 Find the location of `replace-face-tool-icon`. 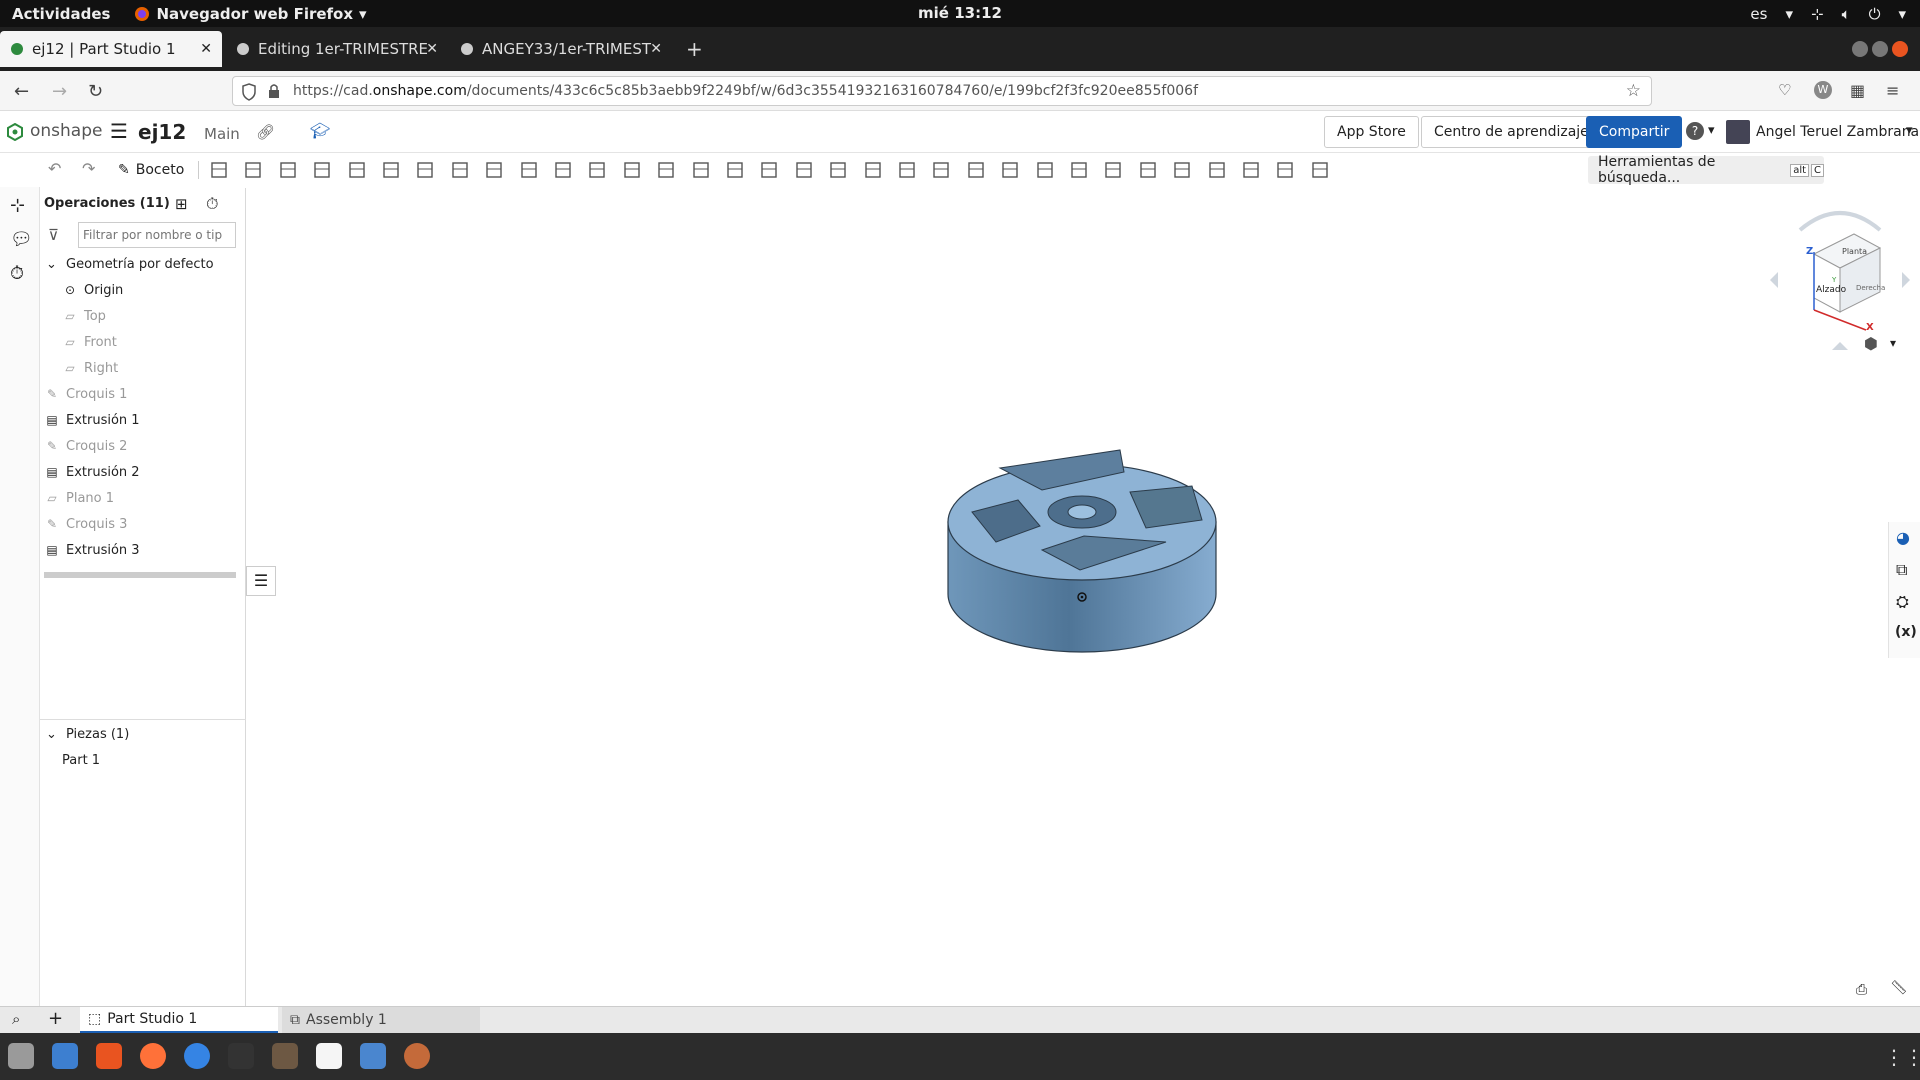

replace-face-tool-icon is located at coordinates (873, 170).